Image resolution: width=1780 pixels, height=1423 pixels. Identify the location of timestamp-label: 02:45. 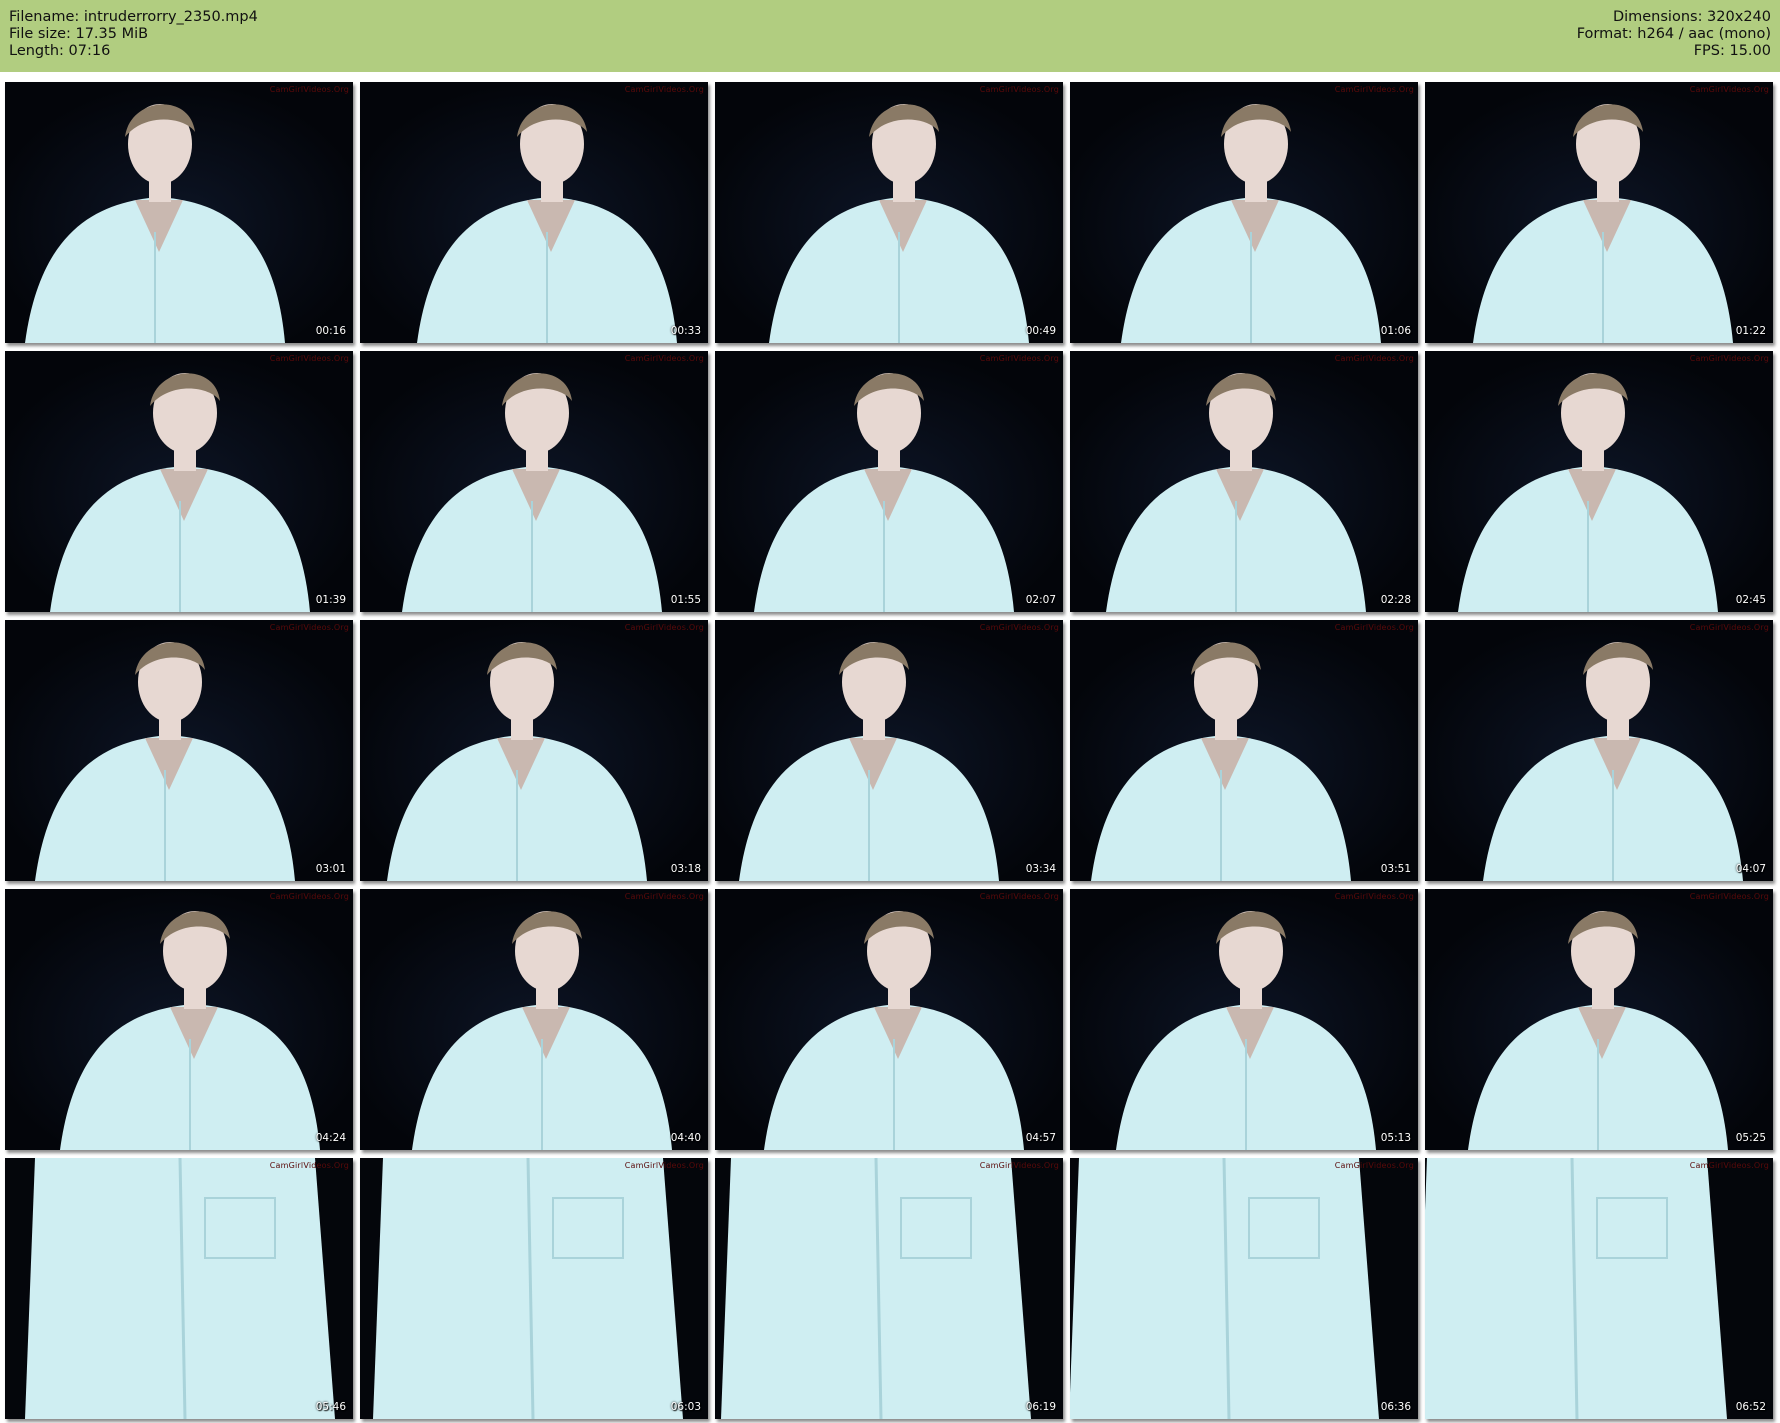
(1750, 600).